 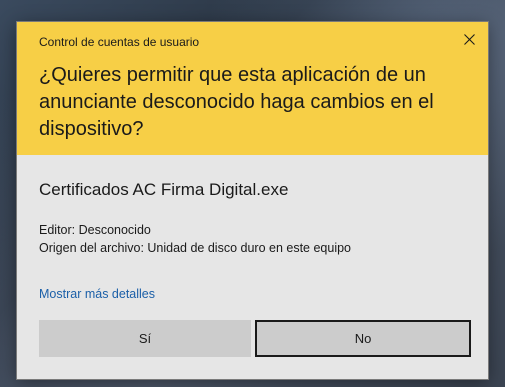 I want to click on app-name: Certificados AC Firma Digital.exe, so click(x=164, y=189).